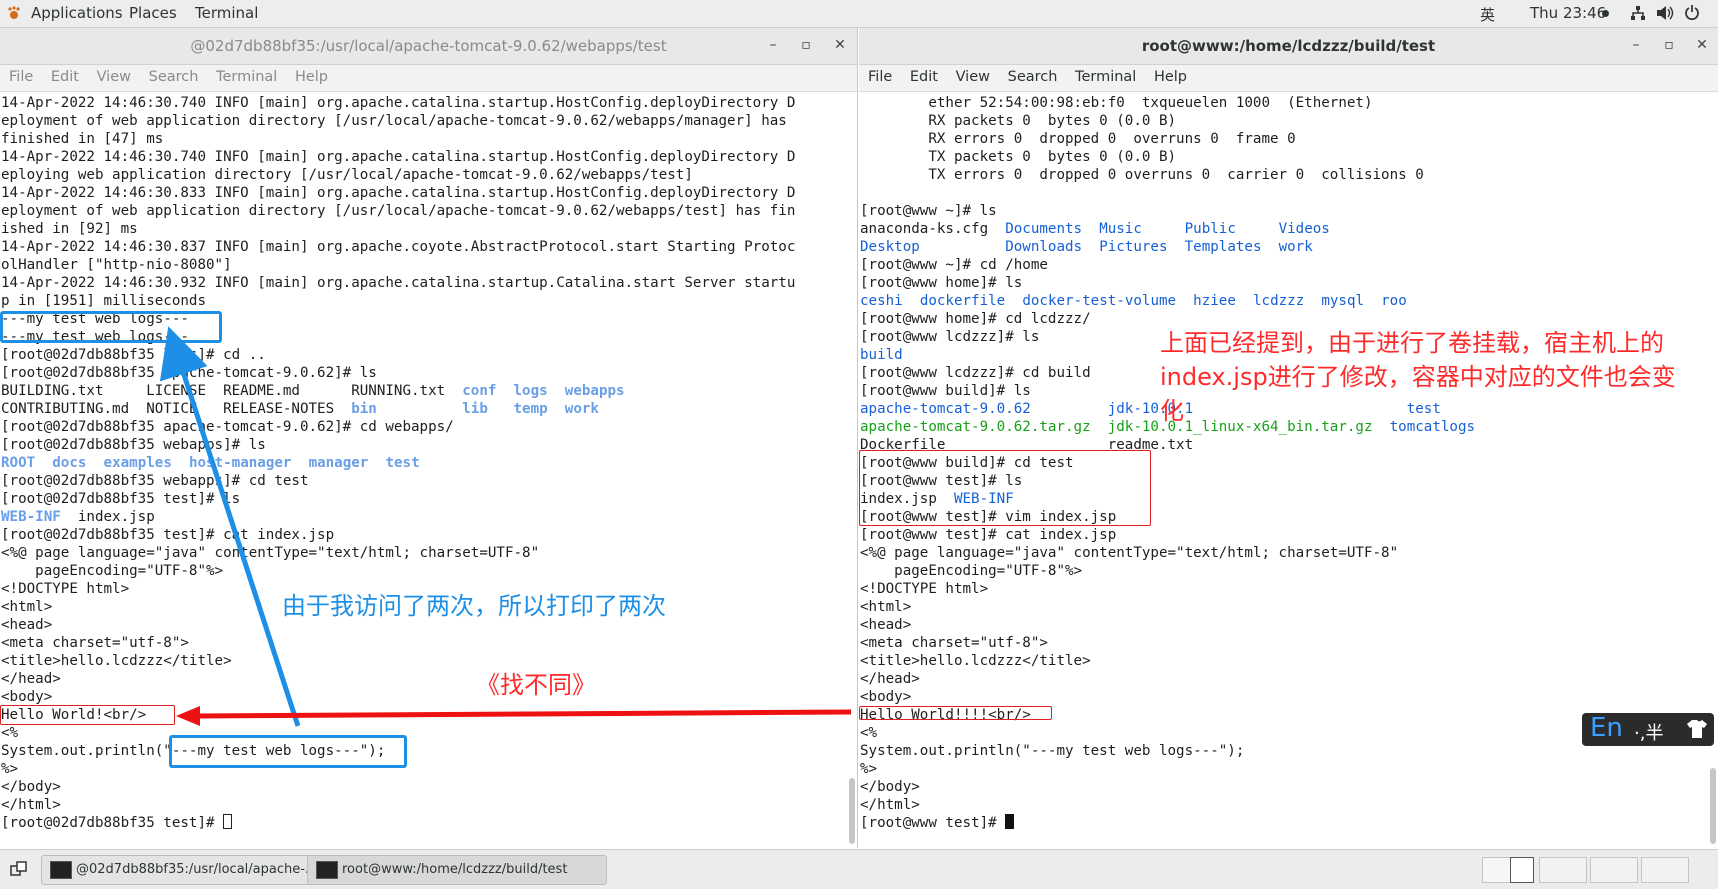  I want to click on taskbar-item-label: root@www:/home/lcdzzz/build/test, so click(455, 869).